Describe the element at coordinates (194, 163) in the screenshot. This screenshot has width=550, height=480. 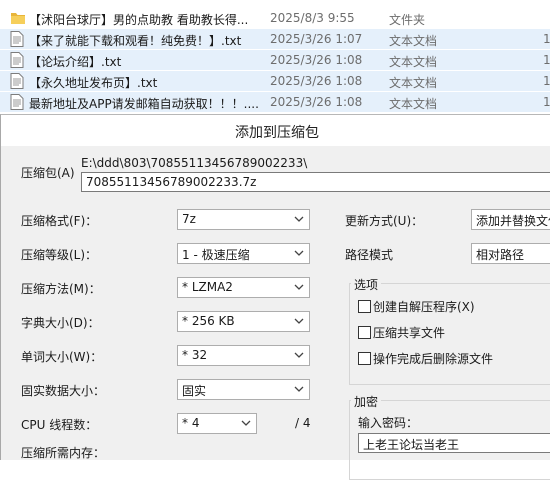
I see `archive-path: E:\ddd\803\70855113456789002233\` at that location.